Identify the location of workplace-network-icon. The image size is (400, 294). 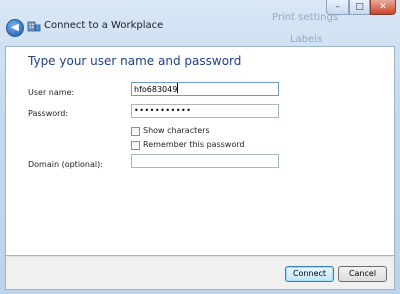
(34, 26).